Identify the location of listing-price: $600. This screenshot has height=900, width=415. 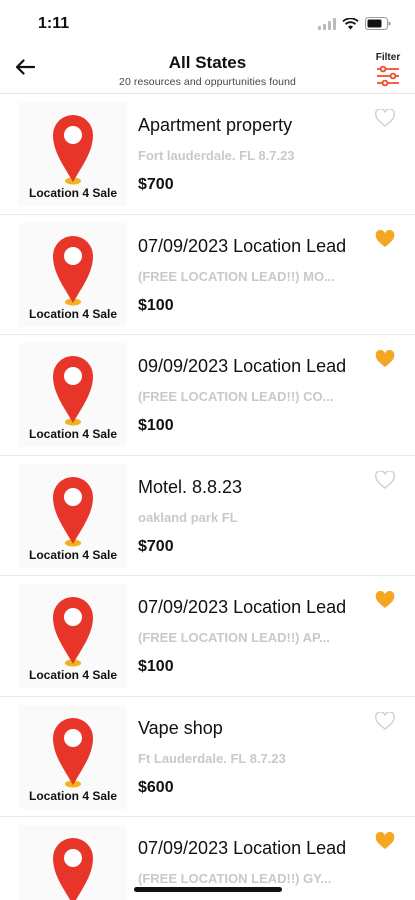
(156, 787).